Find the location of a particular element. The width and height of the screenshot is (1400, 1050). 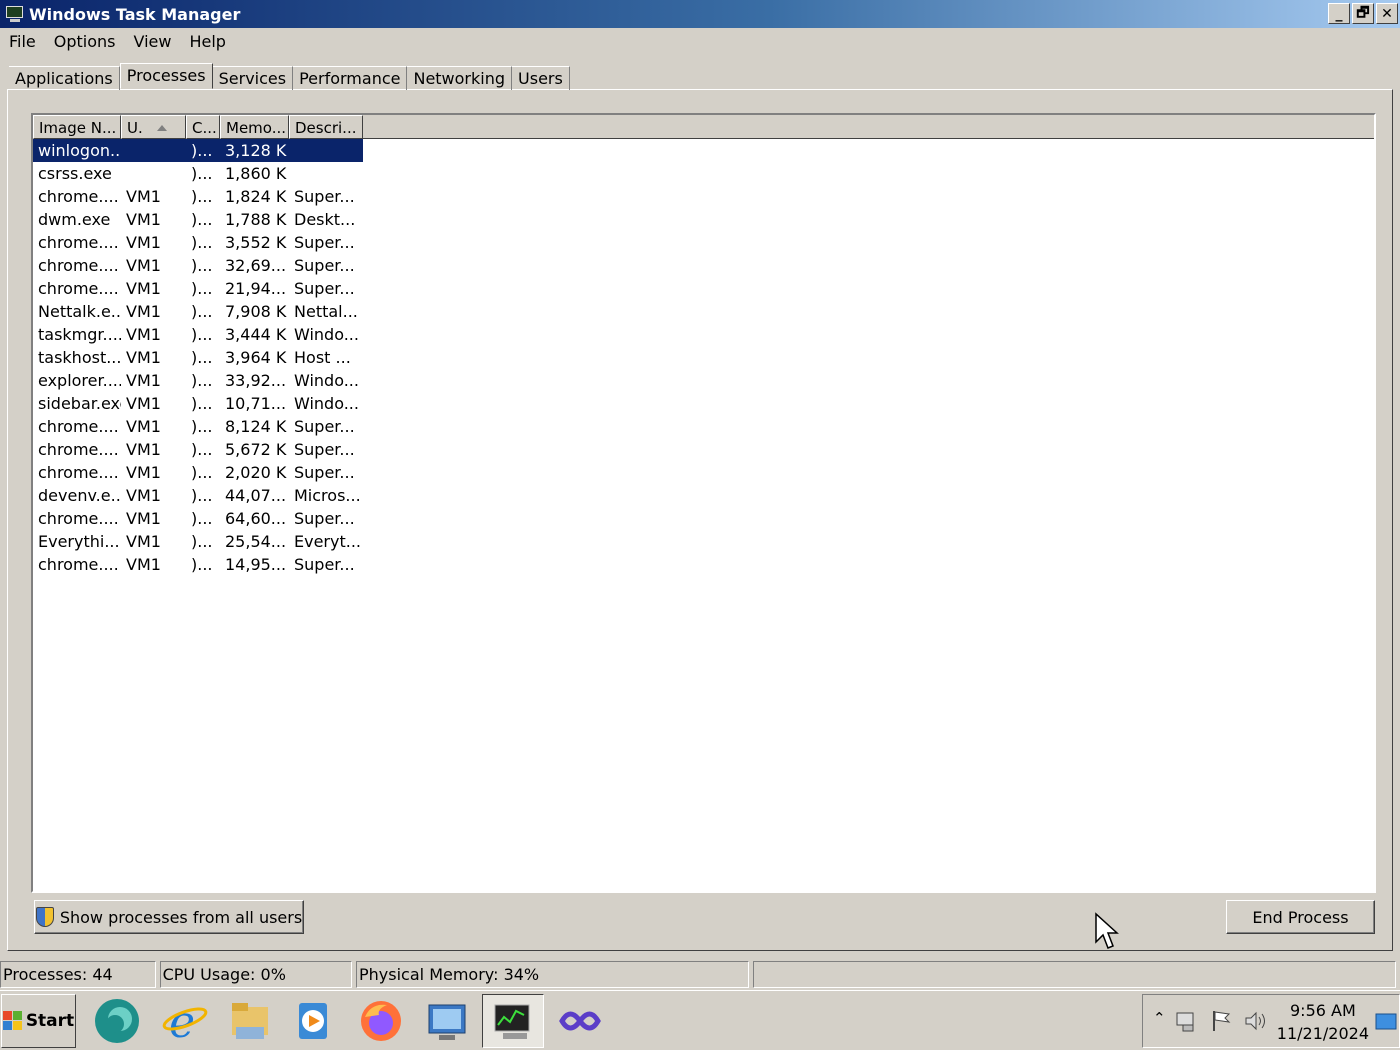

end-process-button: End Process is located at coordinates (1300, 917).